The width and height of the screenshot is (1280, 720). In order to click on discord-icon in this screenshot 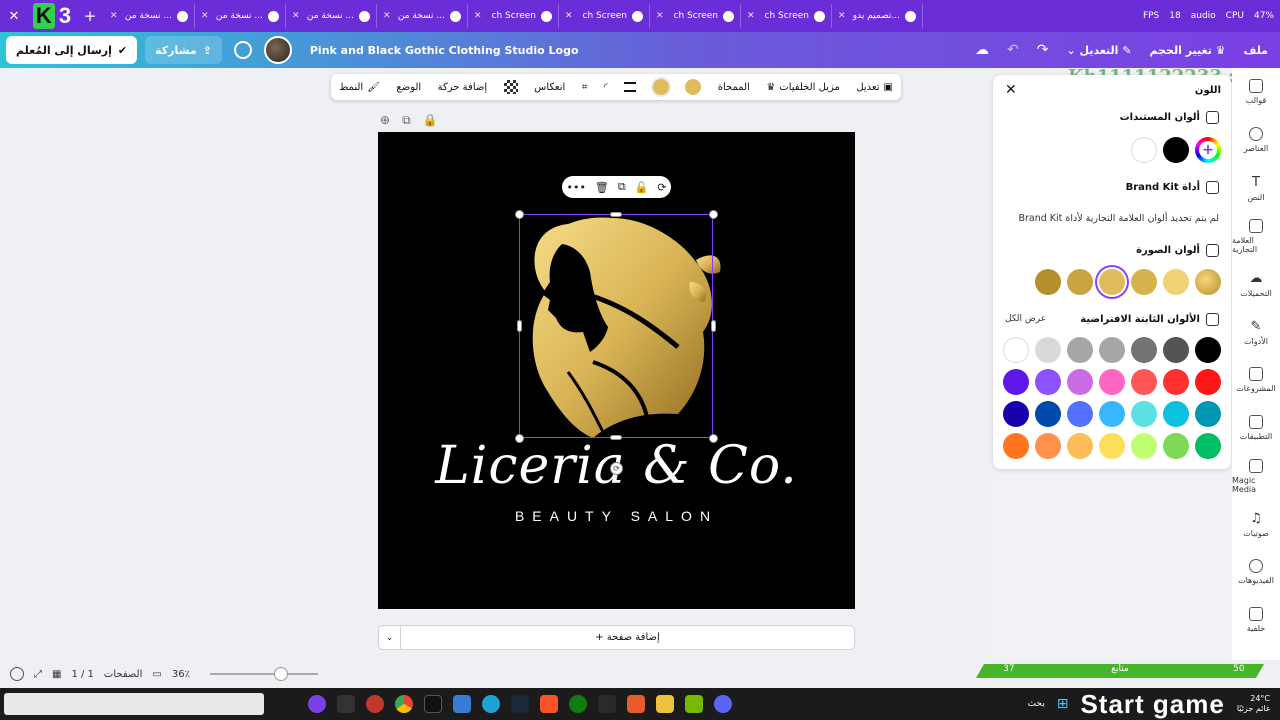, I will do `click(723, 704)`.